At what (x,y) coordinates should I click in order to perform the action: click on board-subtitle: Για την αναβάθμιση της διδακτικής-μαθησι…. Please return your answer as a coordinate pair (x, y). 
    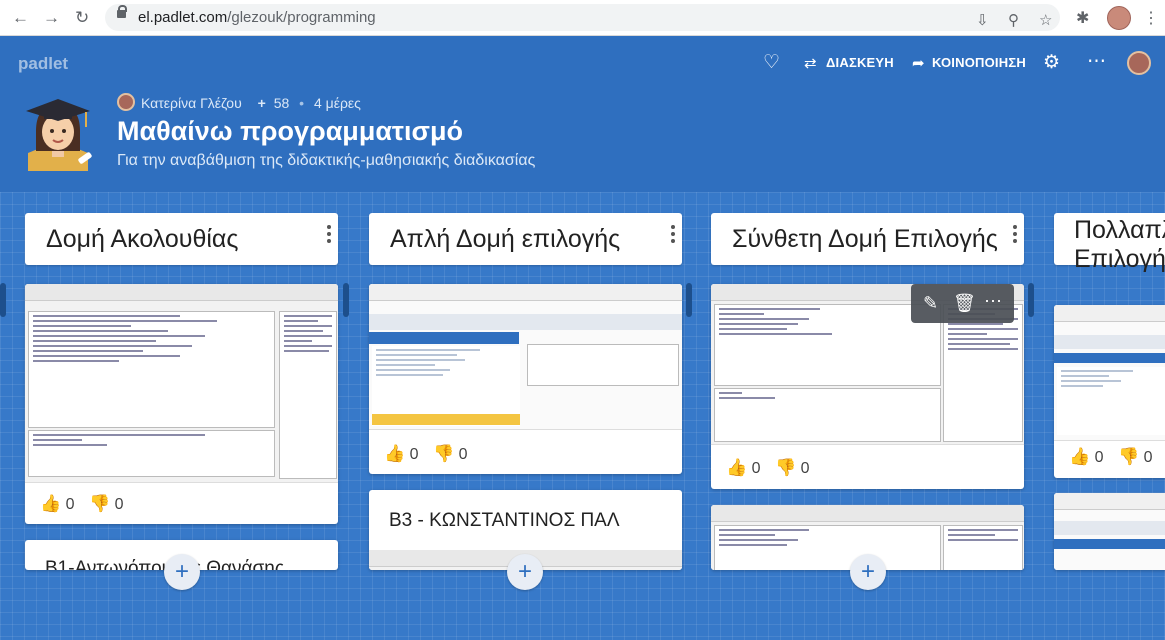
    Looking at the image, I should click on (326, 160).